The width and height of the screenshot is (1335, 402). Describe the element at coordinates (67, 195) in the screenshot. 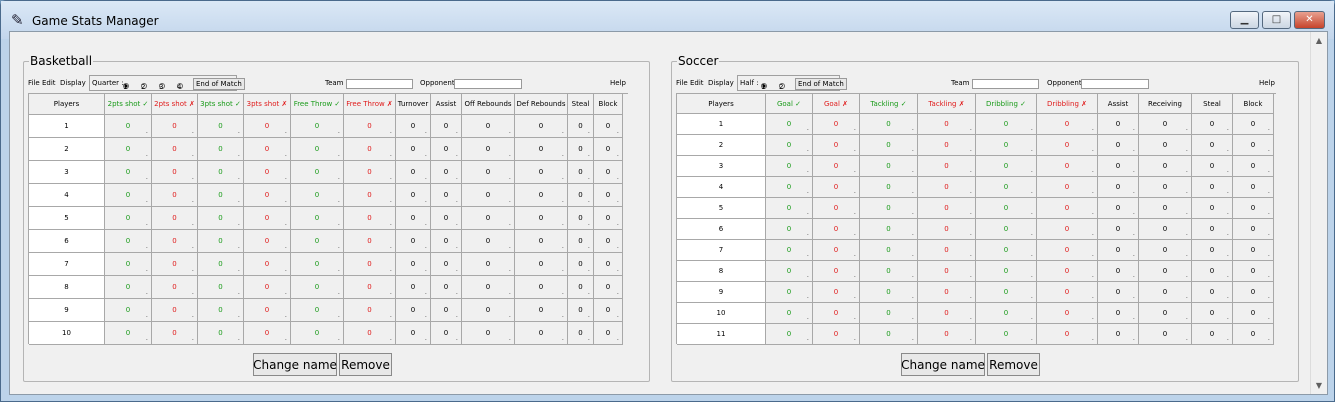

I see `basketball-player-name-cell: 4` at that location.